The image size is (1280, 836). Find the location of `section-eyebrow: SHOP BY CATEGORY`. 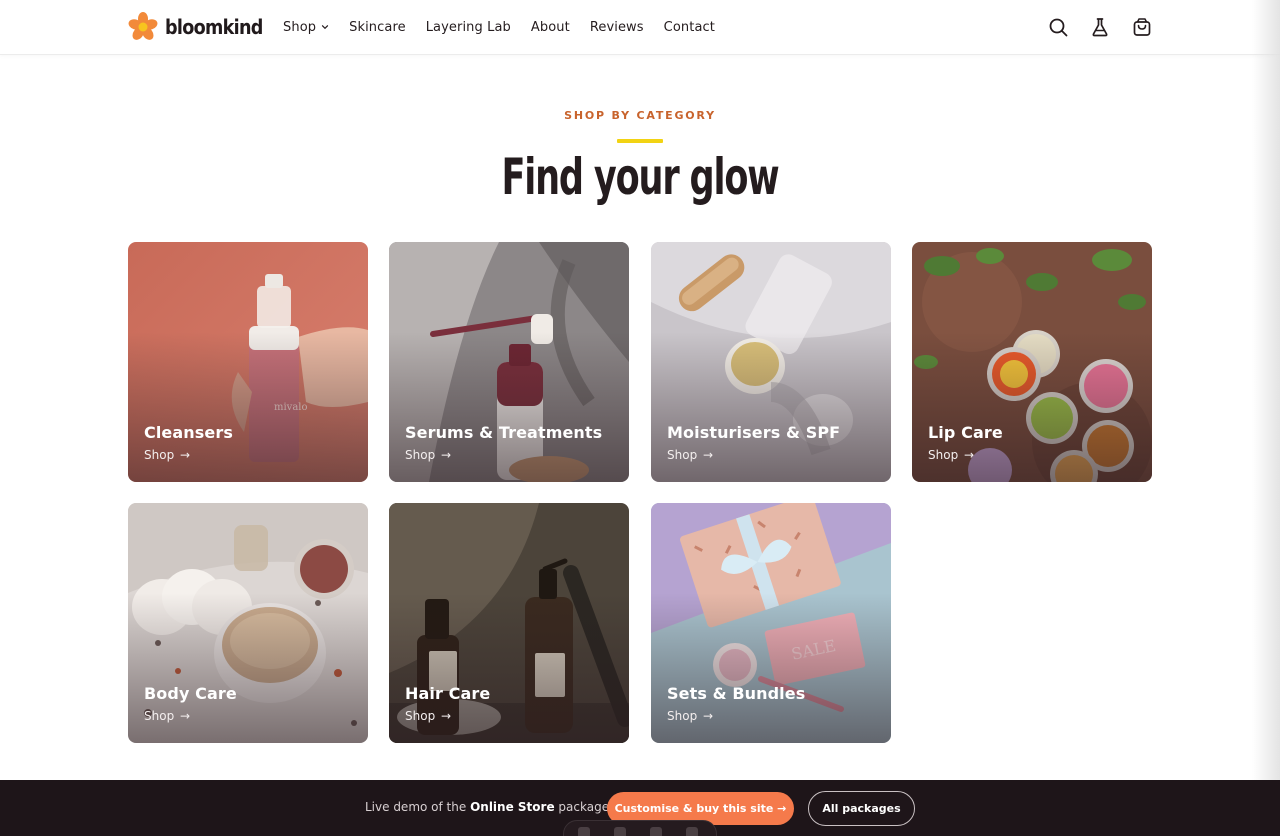

section-eyebrow: SHOP BY CATEGORY is located at coordinates (640, 115).